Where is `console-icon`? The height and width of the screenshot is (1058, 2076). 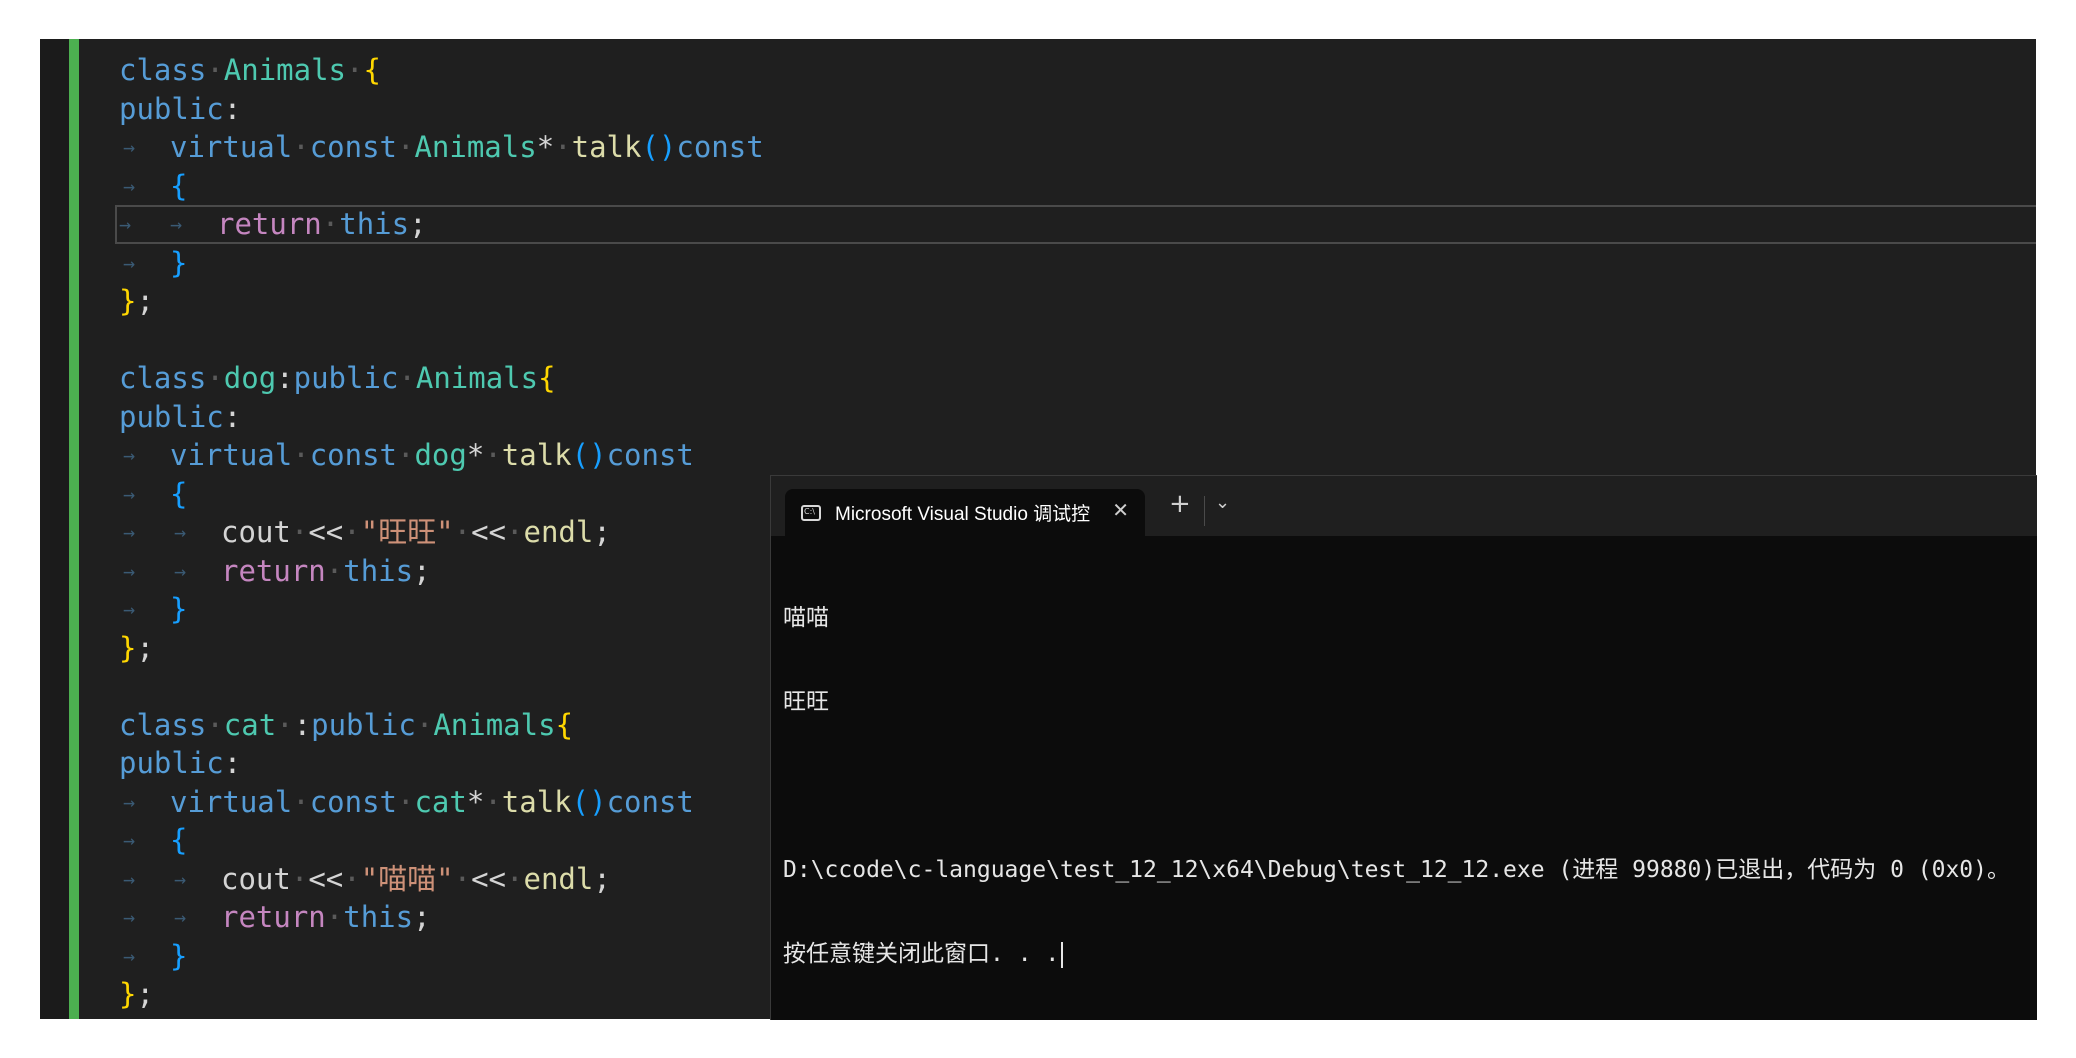
console-icon is located at coordinates (811, 512).